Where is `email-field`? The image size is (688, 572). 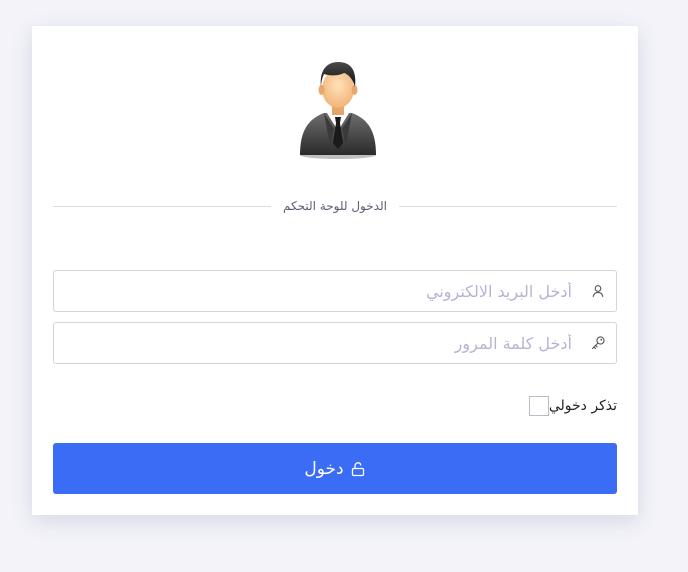 email-field is located at coordinates (335, 291).